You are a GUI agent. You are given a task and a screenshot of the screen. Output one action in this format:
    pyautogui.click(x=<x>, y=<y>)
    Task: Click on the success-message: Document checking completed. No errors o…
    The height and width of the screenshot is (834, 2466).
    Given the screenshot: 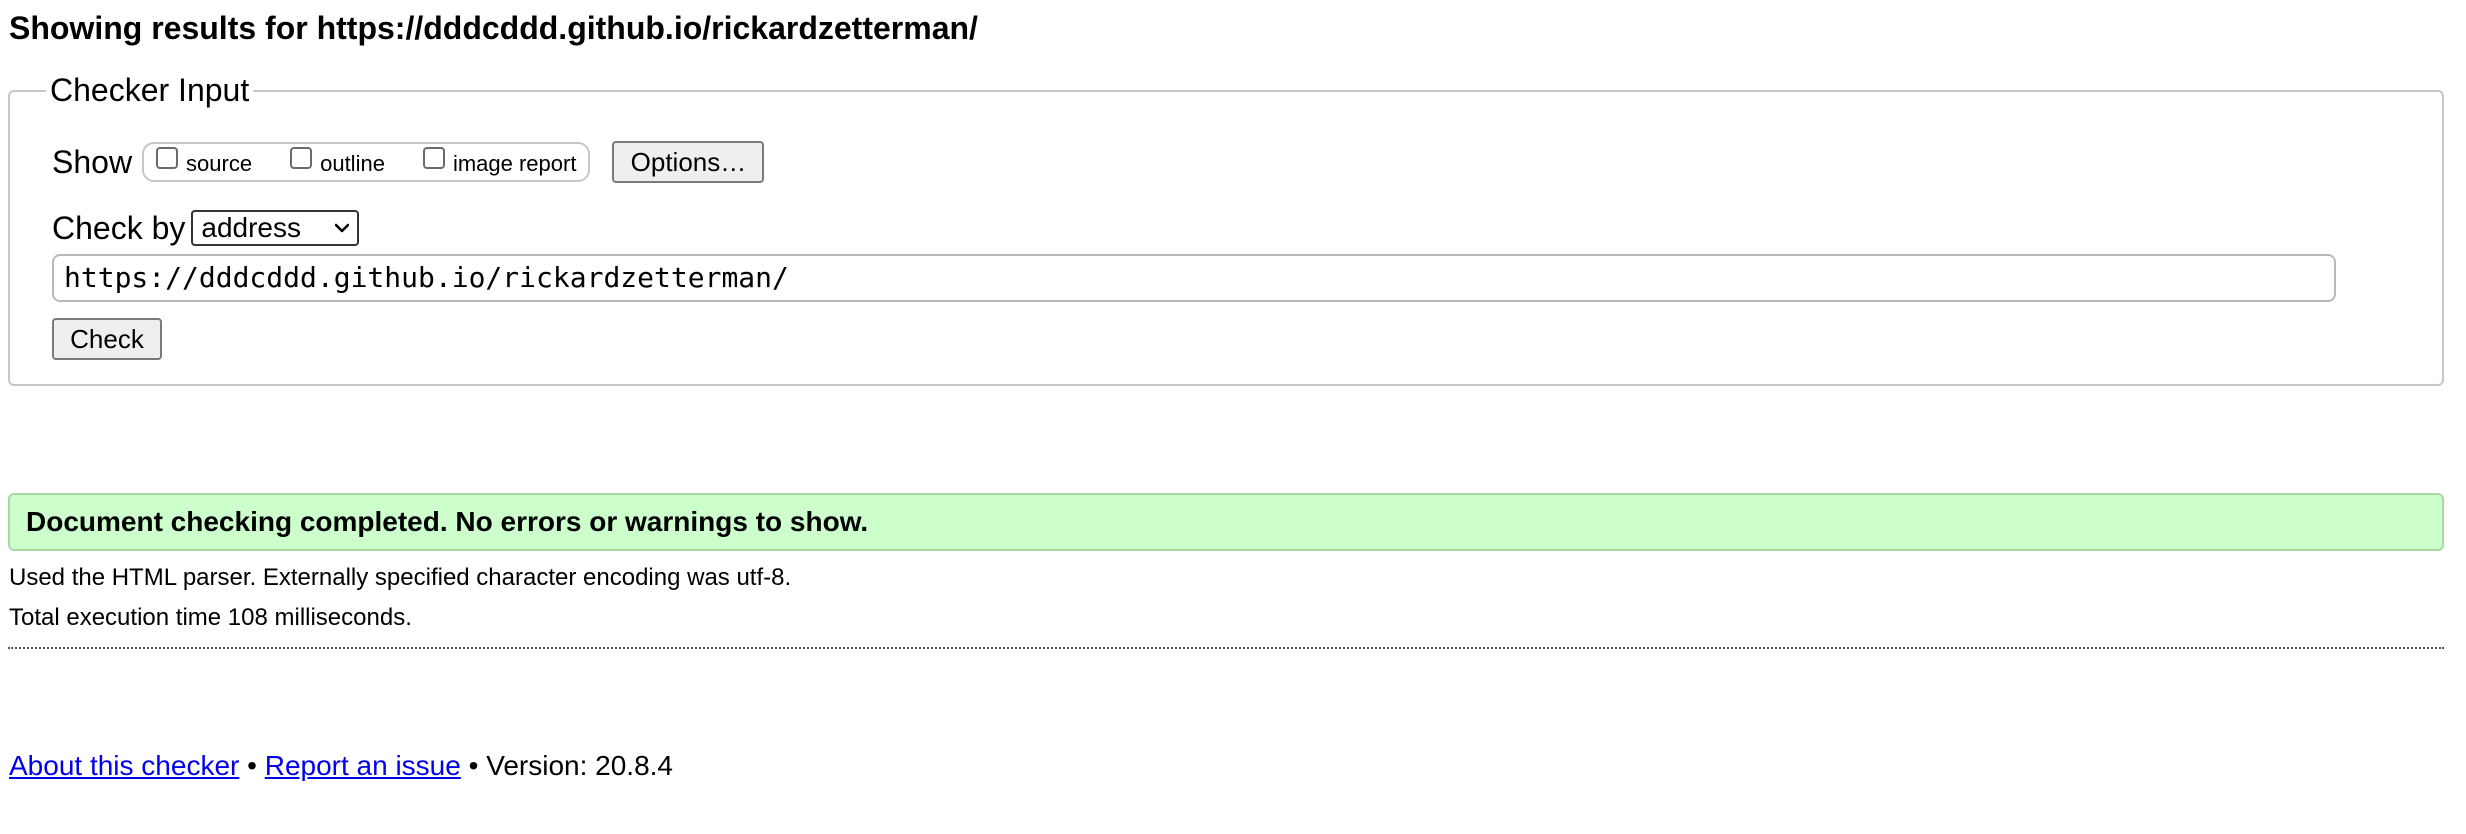 What is the action you would take?
    pyautogui.click(x=1226, y=522)
    